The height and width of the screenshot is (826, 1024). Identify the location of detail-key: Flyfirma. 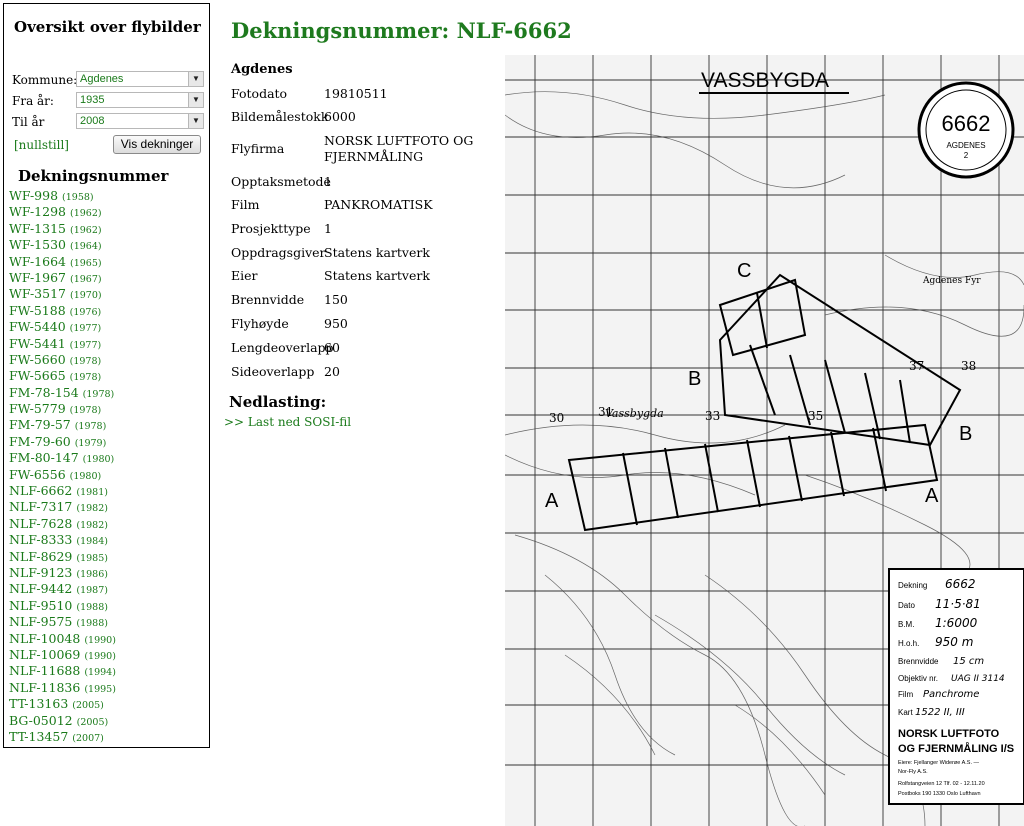
(258, 148).